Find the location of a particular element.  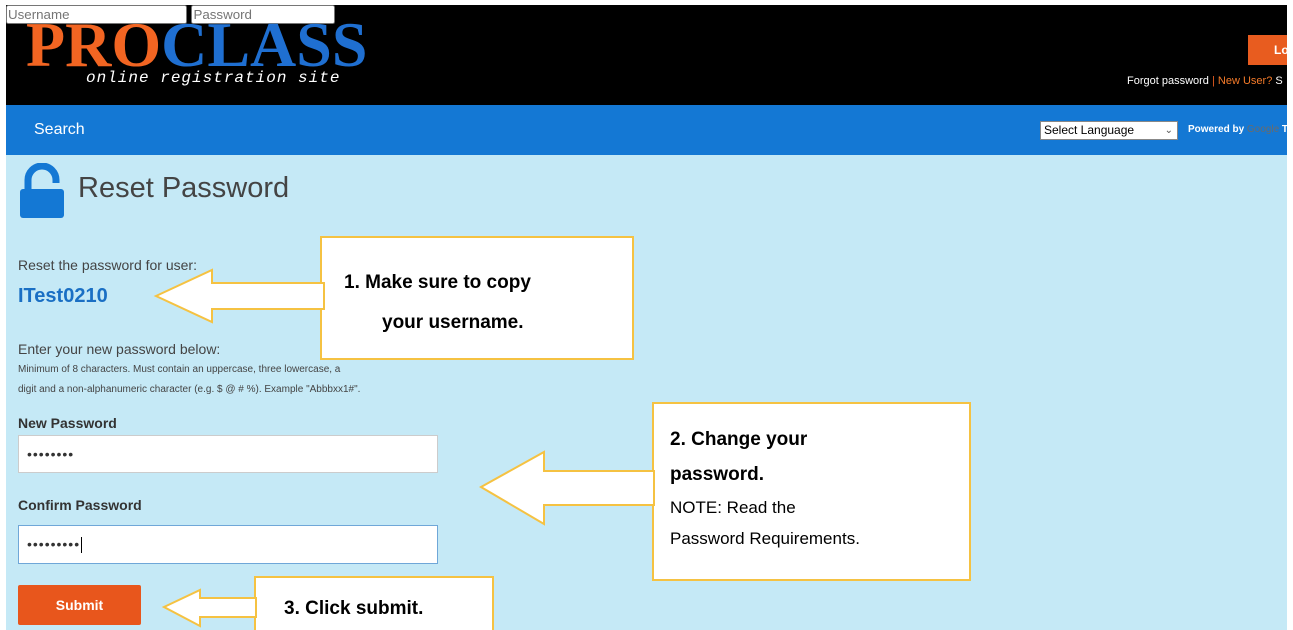

confirm-password-label: Confirm Password is located at coordinates (80, 505).